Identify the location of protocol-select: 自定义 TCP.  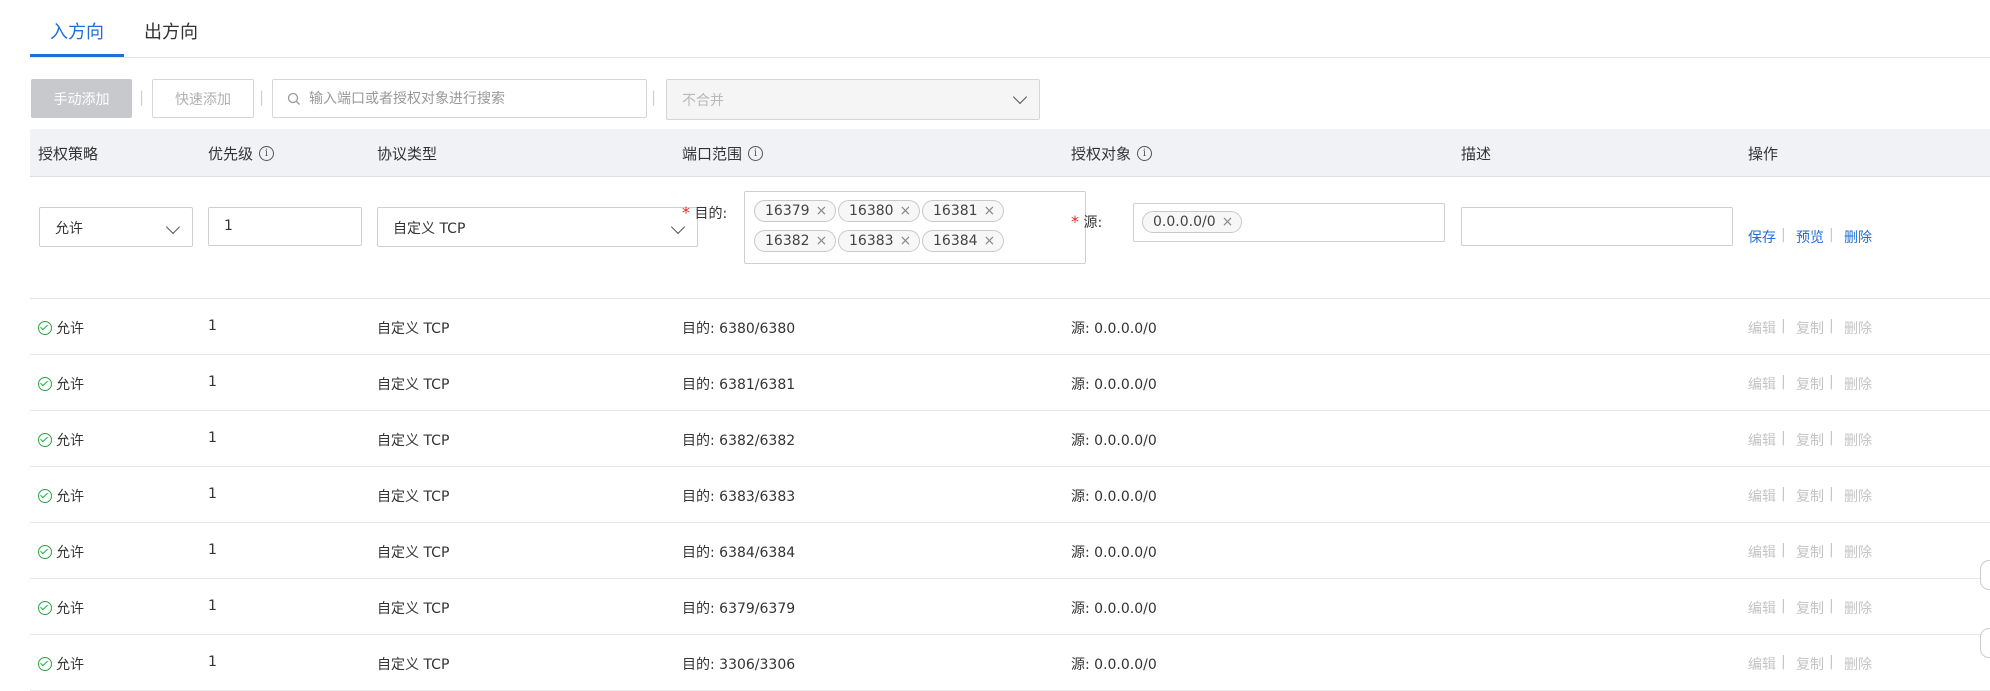
(537, 227).